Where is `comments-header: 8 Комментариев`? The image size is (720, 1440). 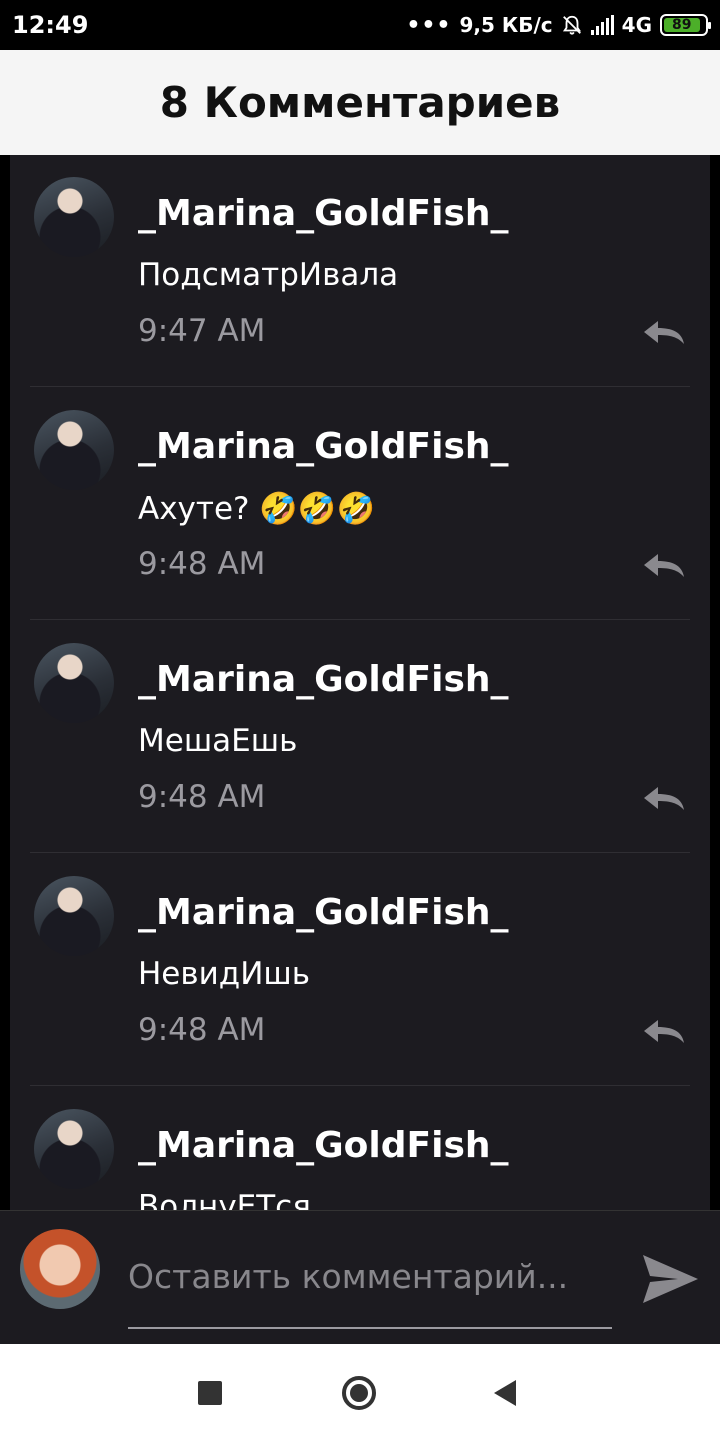 comments-header: 8 Комментариев is located at coordinates (360, 102).